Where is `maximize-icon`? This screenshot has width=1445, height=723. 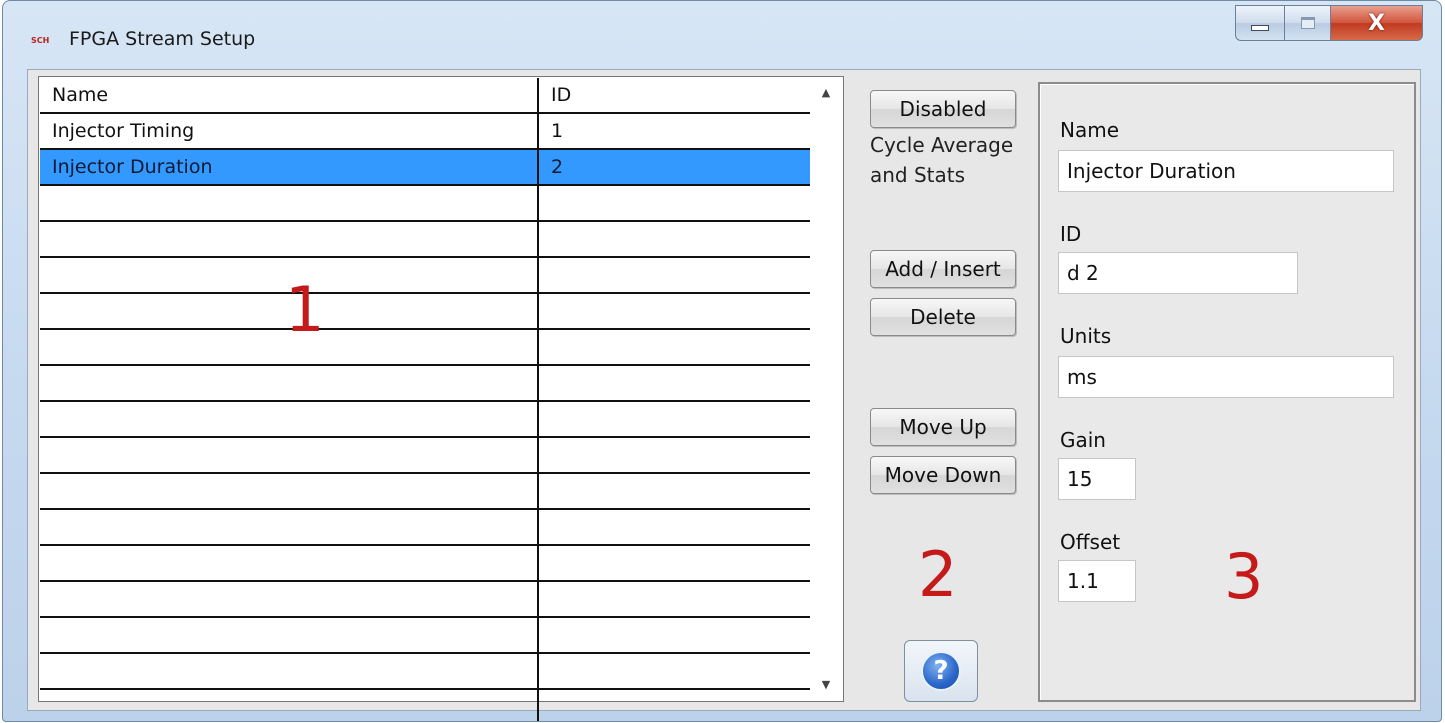
maximize-icon is located at coordinates (1307, 23).